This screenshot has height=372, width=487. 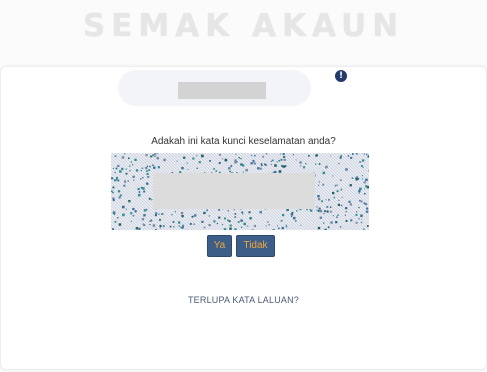 I want to click on security-image, so click(x=240, y=191).